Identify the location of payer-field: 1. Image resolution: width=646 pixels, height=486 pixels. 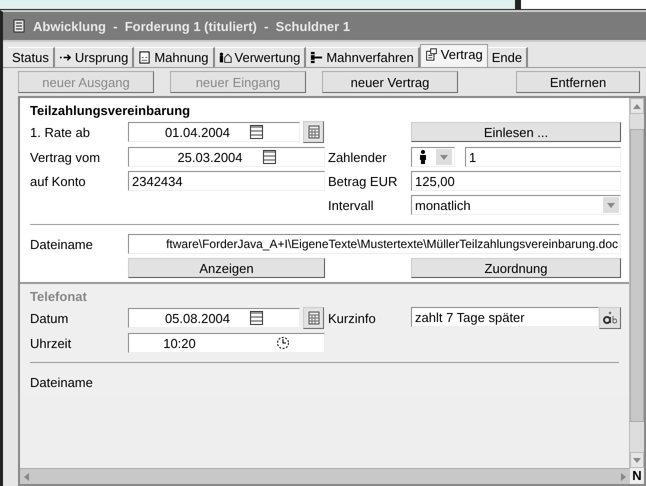
(543, 157).